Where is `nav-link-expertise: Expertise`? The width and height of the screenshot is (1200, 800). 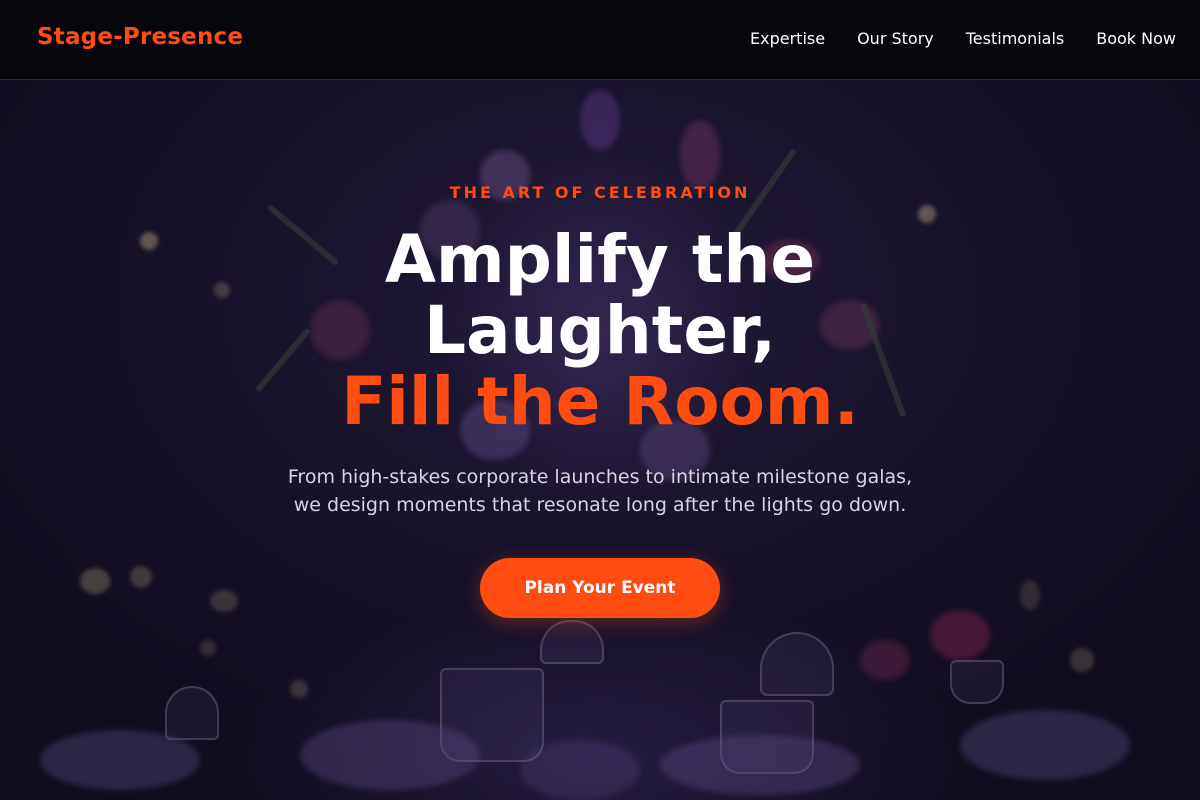
nav-link-expertise: Expertise is located at coordinates (787, 38).